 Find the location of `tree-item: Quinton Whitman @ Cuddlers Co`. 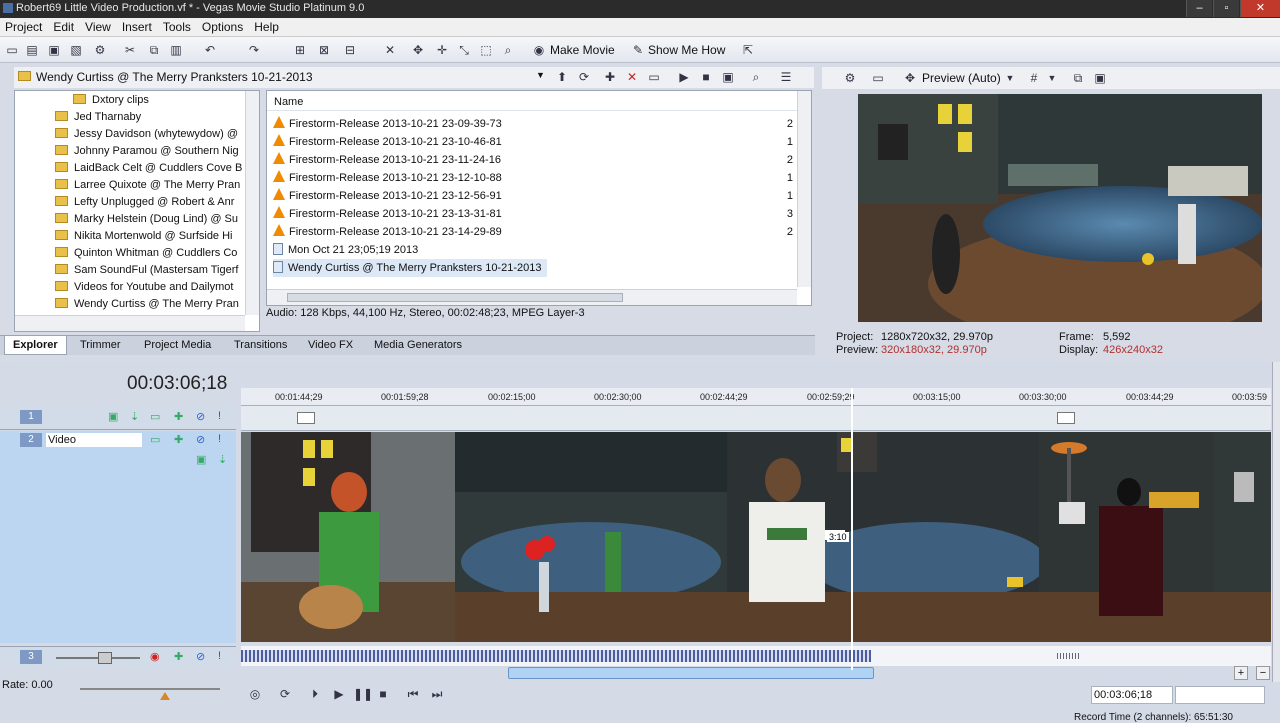

tree-item: Quinton Whitman @ Cuddlers Co is located at coordinates (146, 253).